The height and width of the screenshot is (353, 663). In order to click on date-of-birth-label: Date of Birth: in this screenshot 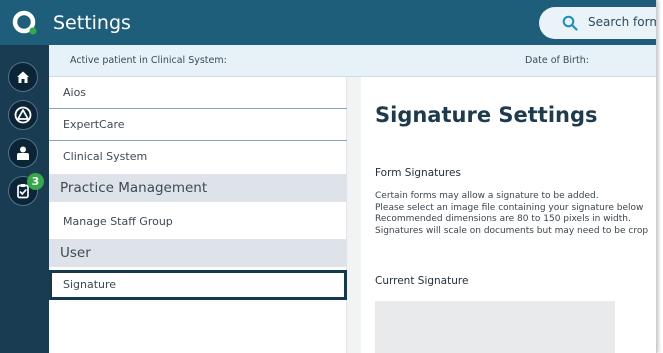, I will do `click(557, 60)`.